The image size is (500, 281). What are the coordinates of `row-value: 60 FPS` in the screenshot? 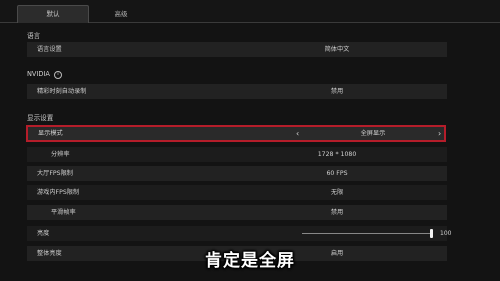 It's located at (337, 173).